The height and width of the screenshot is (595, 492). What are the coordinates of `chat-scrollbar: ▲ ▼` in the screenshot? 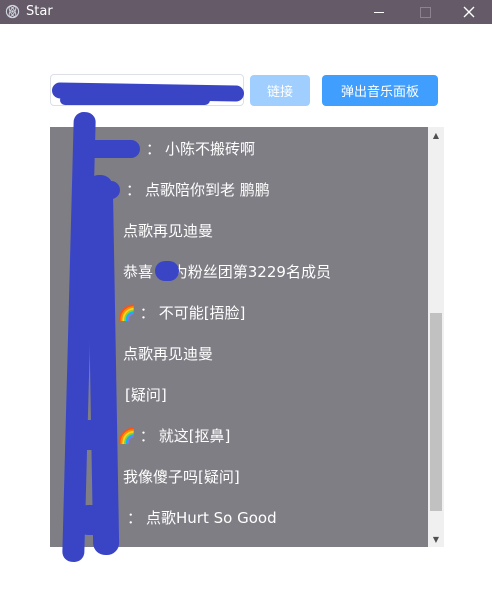 It's located at (436, 337).